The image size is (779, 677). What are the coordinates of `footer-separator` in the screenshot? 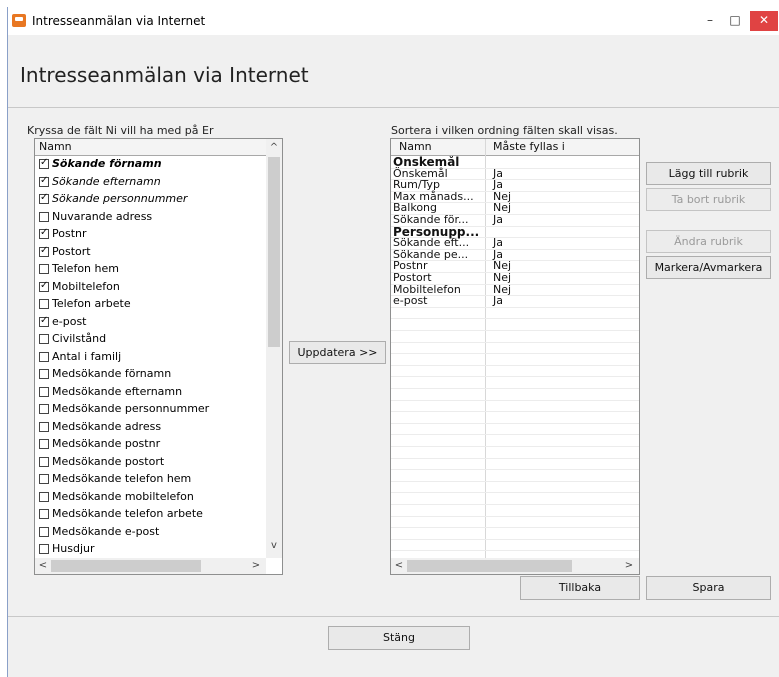 It's located at (393, 616).